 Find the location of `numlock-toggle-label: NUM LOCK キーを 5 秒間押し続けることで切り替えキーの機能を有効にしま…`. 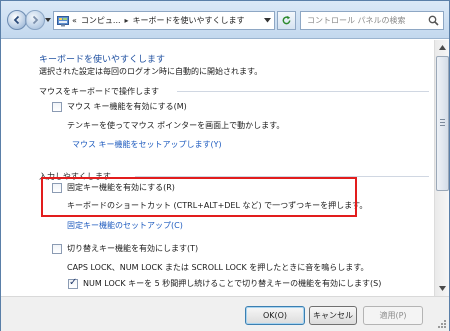

numlock-toggle-label: NUM LOCK キーを 5 秒間押し続けることで切り替えキーの機能を有効にしま… is located at coordinates (232, 283).